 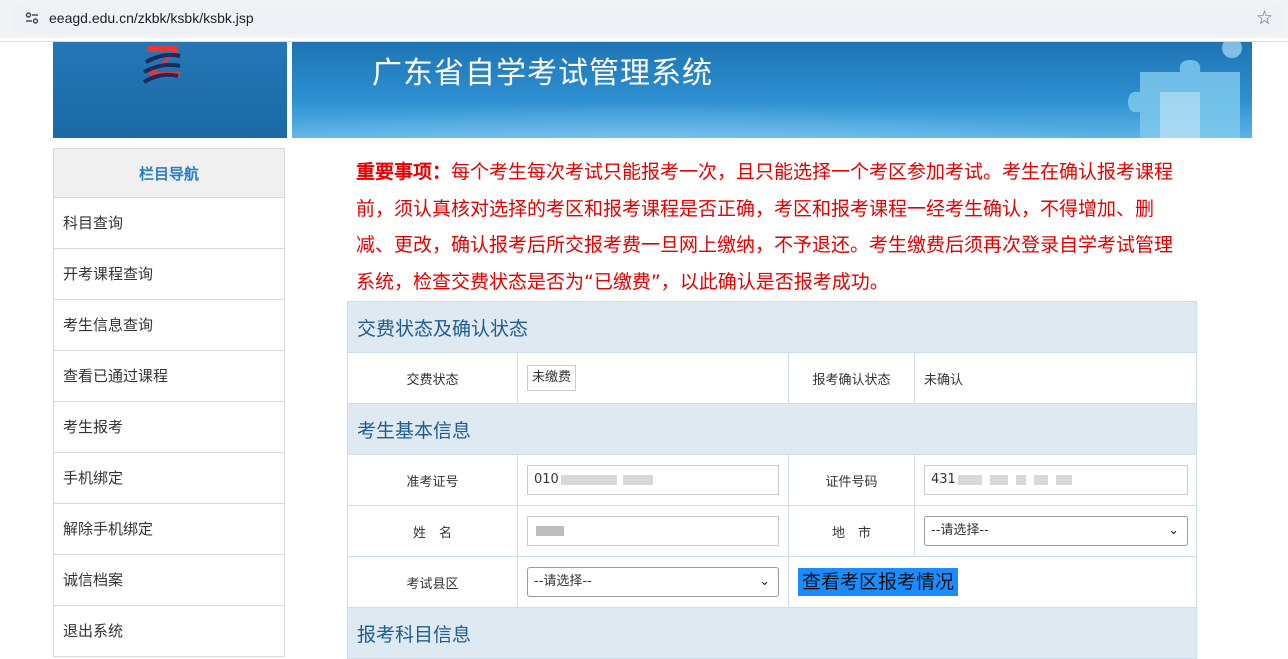 I want to click on name-field, so click(x=653, y=531).